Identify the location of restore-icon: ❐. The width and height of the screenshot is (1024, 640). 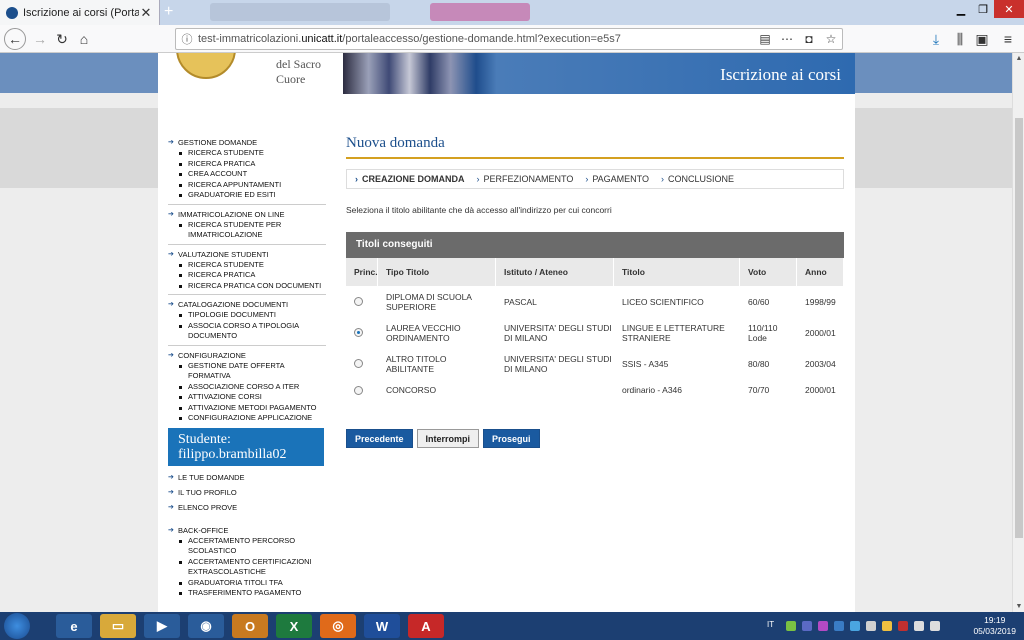
(983, 9).